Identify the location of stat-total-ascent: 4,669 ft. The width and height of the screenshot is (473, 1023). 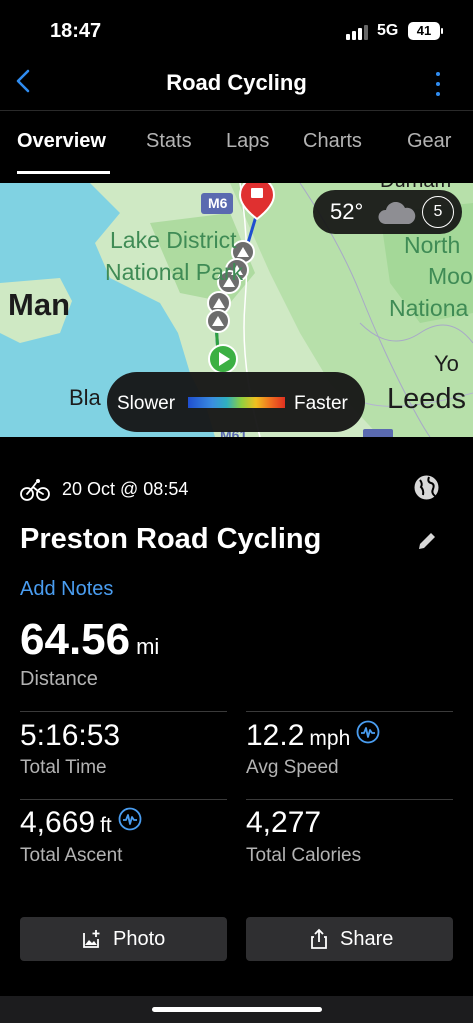
(81, 823).